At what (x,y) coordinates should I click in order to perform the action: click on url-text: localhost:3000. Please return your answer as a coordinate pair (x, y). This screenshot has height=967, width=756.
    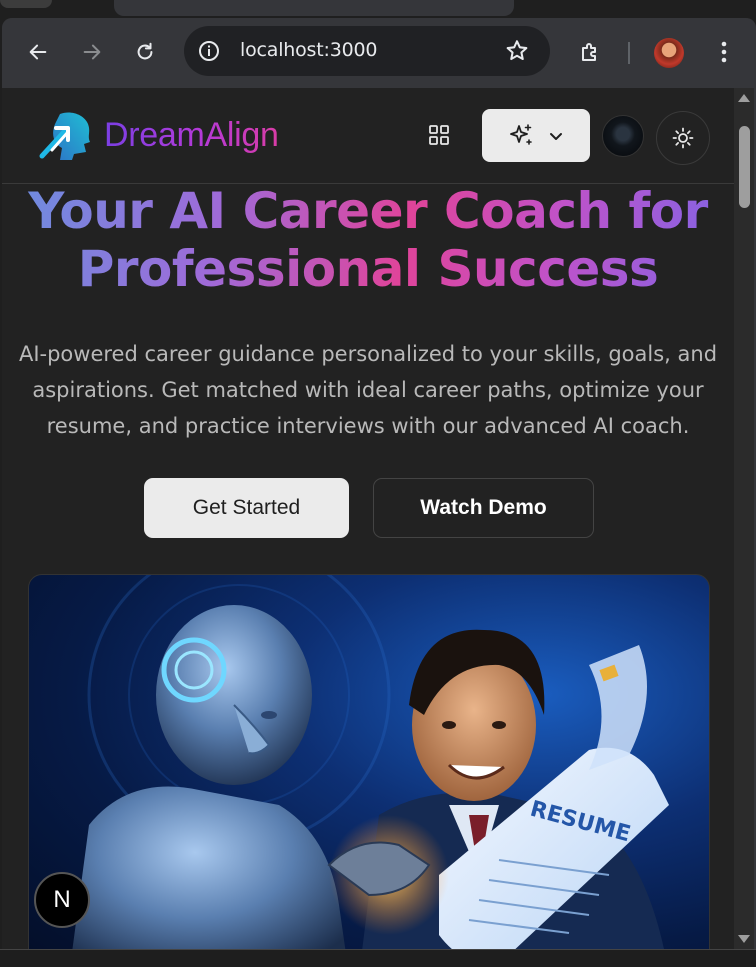
    Looking at the image, I should click on (308, 50).